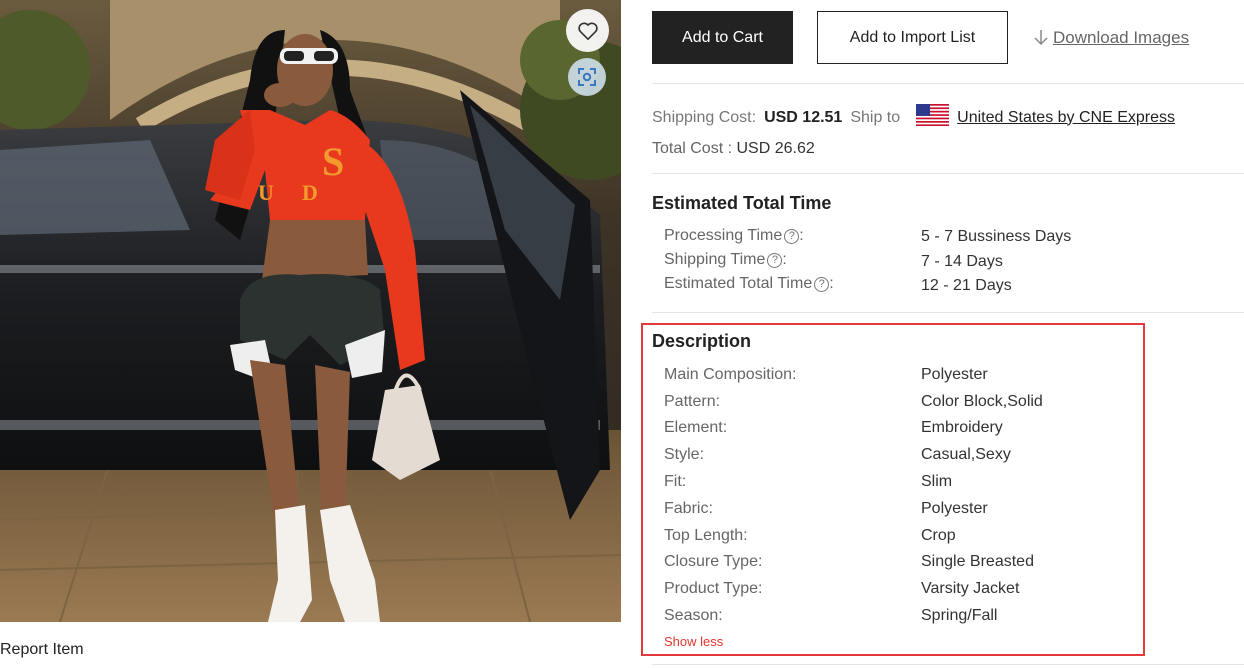 This screenshot has width=1244, height=668. What do you see at coordinates (1066, 118) in the screenshot?
I see `shipping-method-link: United States by CNE Express` at bounding box center [1066, 118].